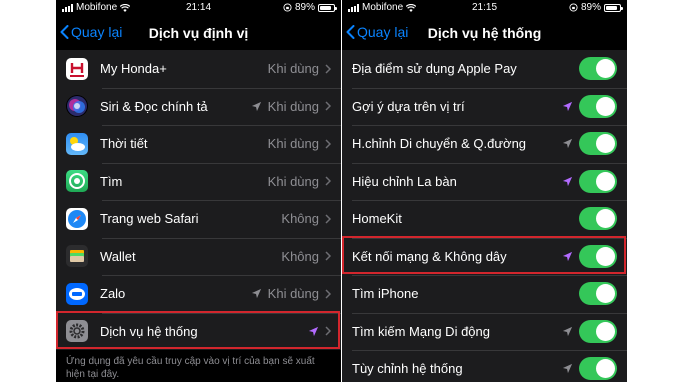 The height and width of the screenshot is (382, 680). What do you see at coordinates (118, 256) in the screenshot?
I see `row-label: Wallet` at bounding box center [118, 256].